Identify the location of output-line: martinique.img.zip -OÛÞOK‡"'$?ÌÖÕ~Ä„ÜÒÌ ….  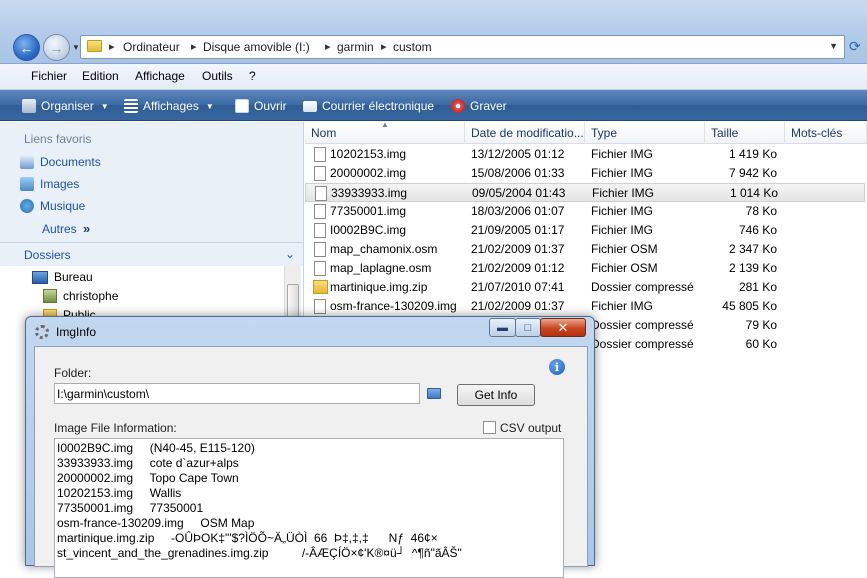
(247, 538).